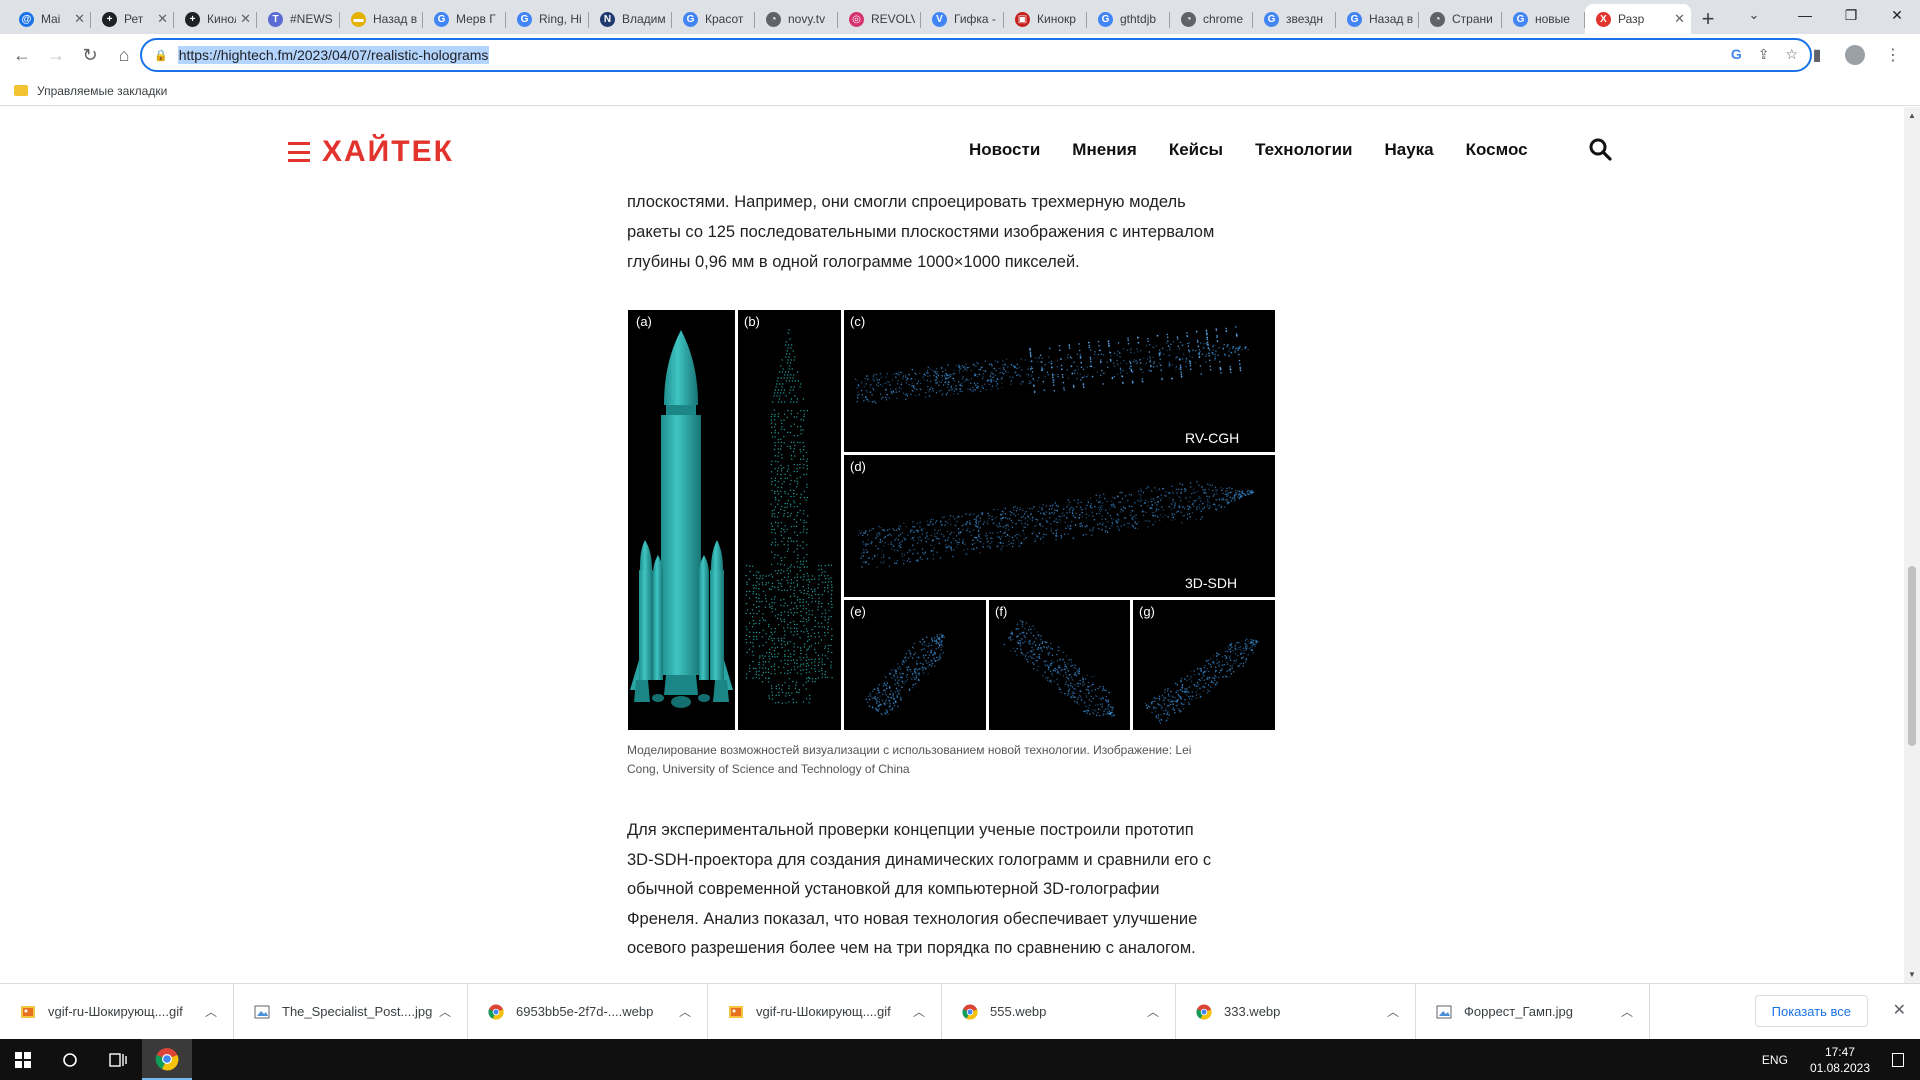 The image size is (1920, 1080). Describe the element at coordinates (1305, 19) in the screenshot. I see `tab-title: звездн` at that location.